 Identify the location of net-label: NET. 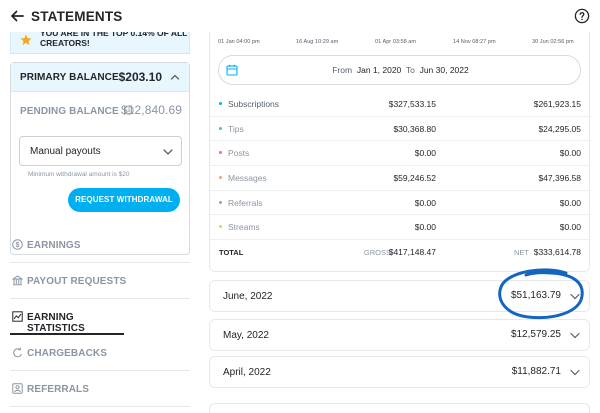
(521, 253).